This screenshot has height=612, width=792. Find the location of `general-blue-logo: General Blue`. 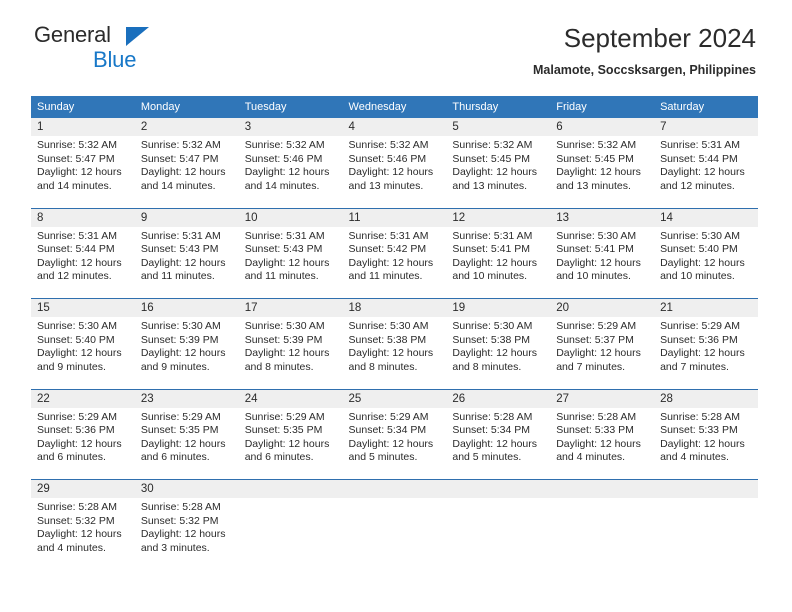

general-blue-logo: General Blue is located at coordinates (106, 49).